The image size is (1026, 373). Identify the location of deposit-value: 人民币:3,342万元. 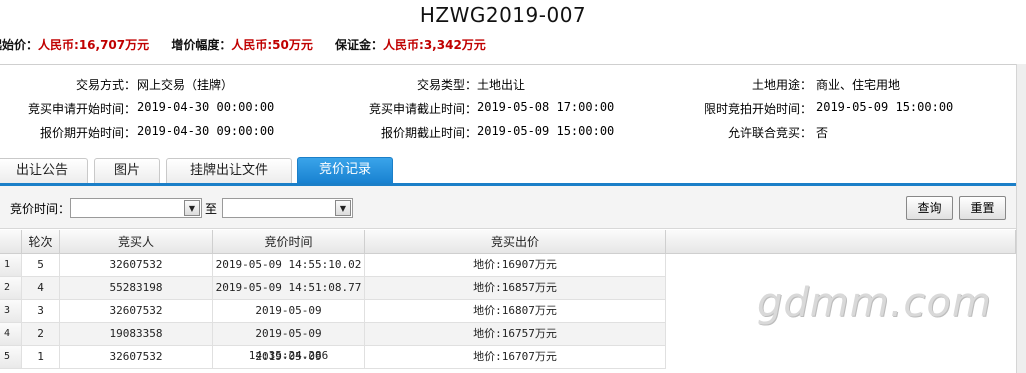
(434, 45).